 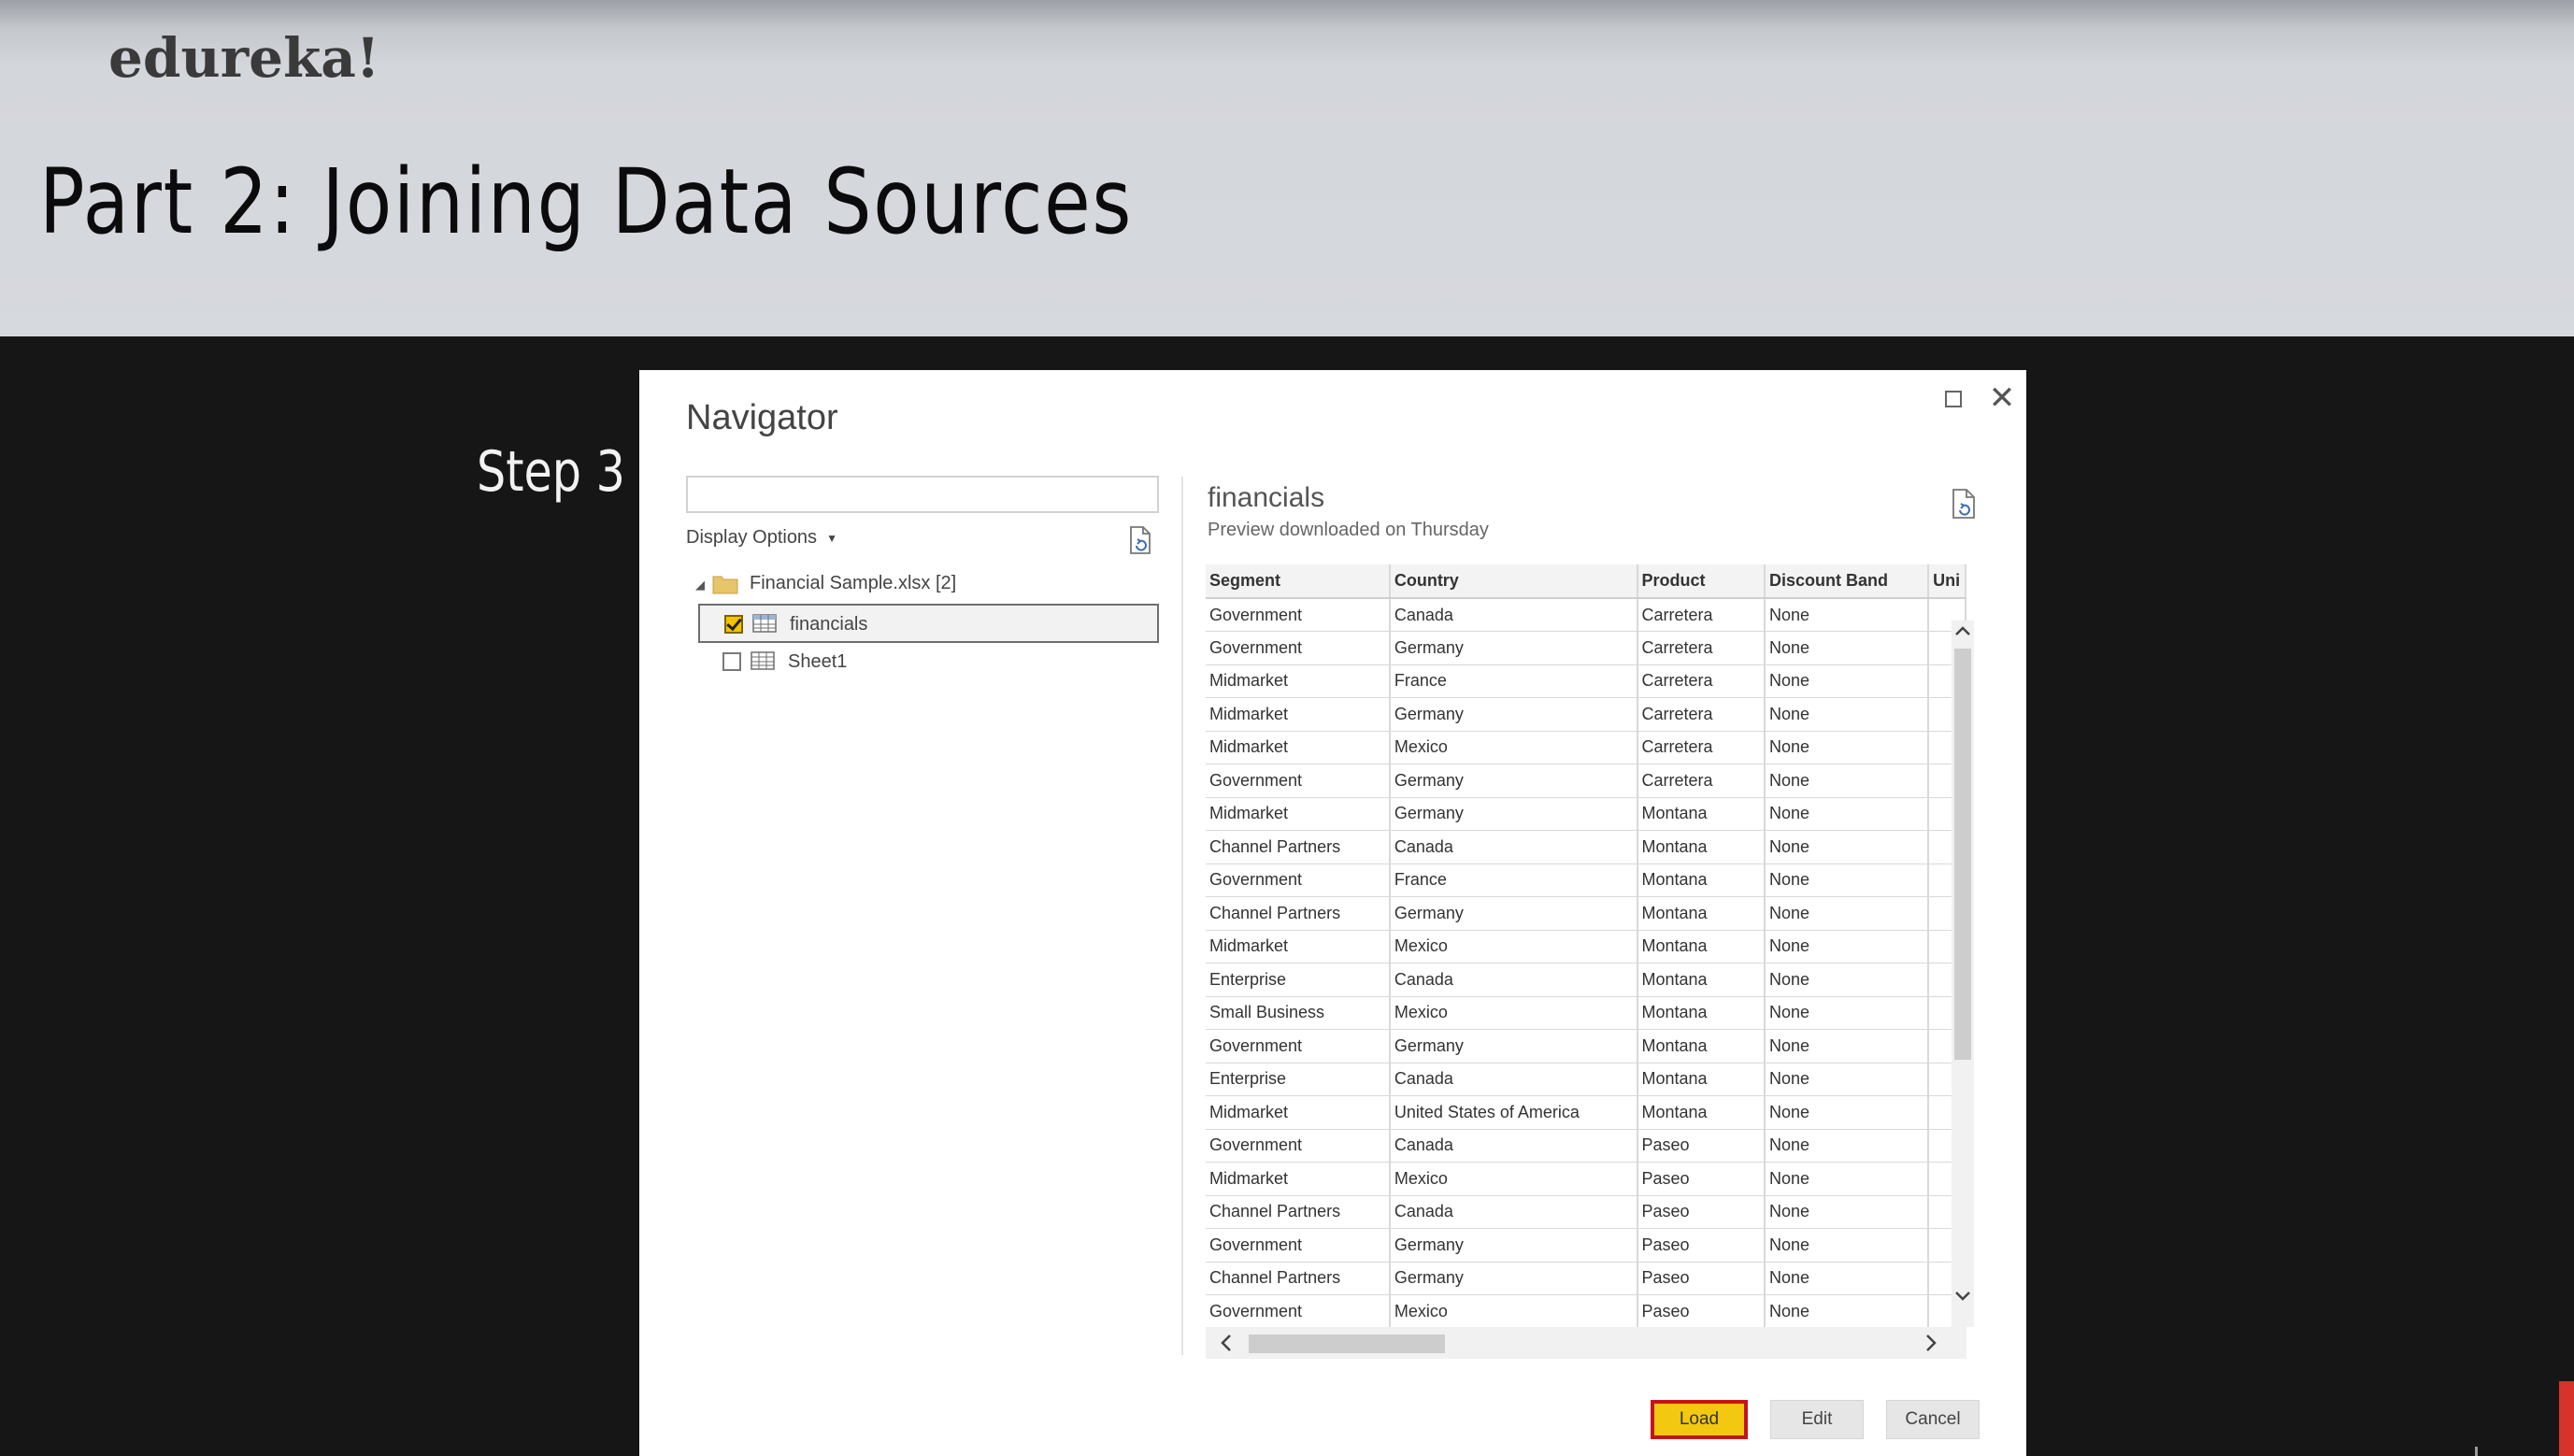 What do you see at coordinates (1140, 540) in the screenshot?
I see `refresh-icon` at bounding box center [1140, 540].